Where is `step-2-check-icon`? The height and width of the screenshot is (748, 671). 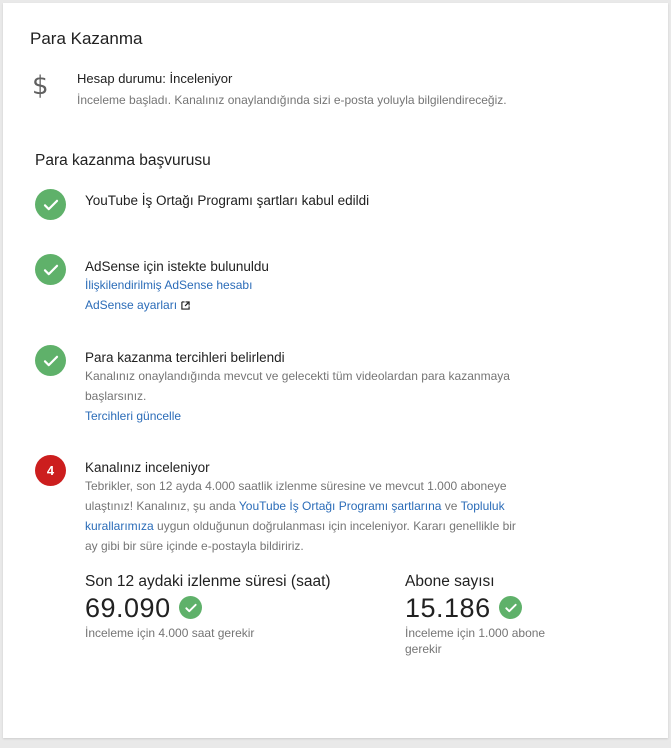 step-2-check-icon is located at coordinates (50, 269).